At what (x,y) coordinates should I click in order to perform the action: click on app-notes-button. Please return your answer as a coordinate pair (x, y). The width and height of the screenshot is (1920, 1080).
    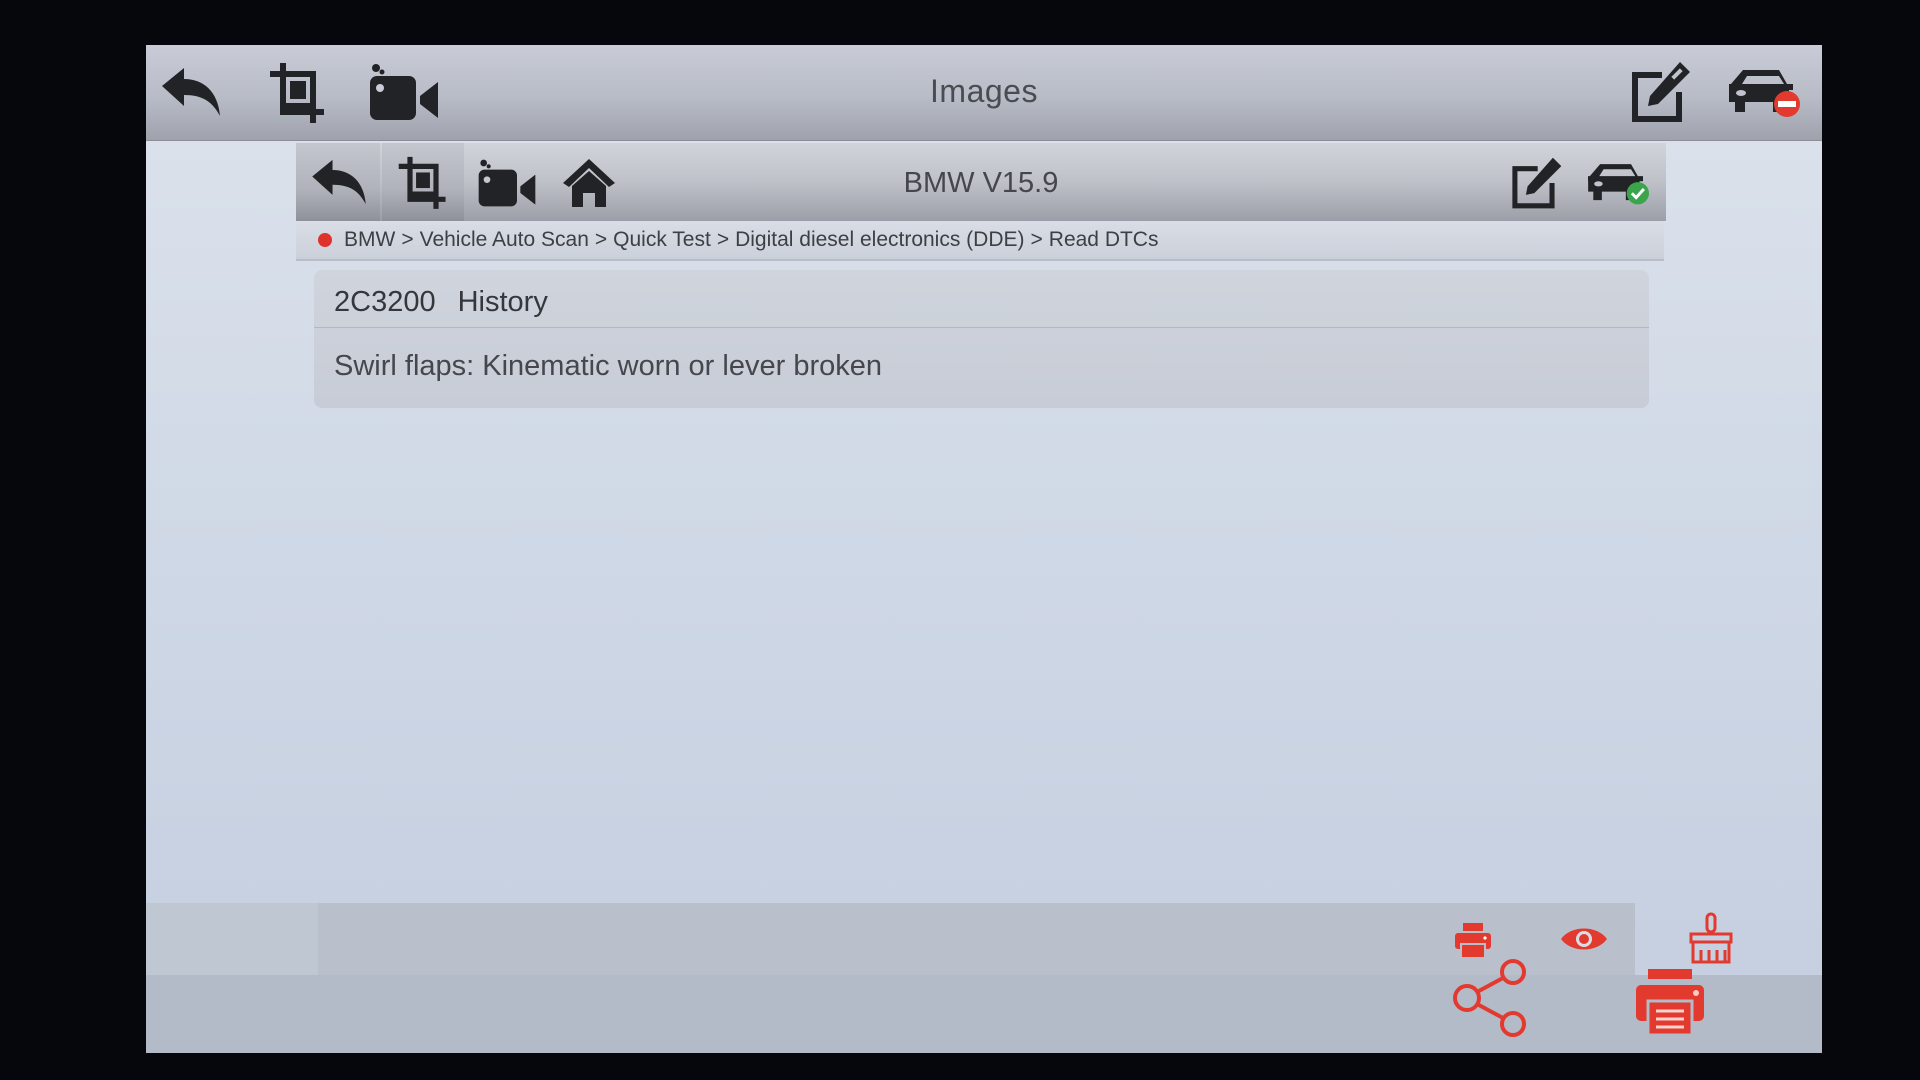
    Looking at the image, I should click on (1536, 183).